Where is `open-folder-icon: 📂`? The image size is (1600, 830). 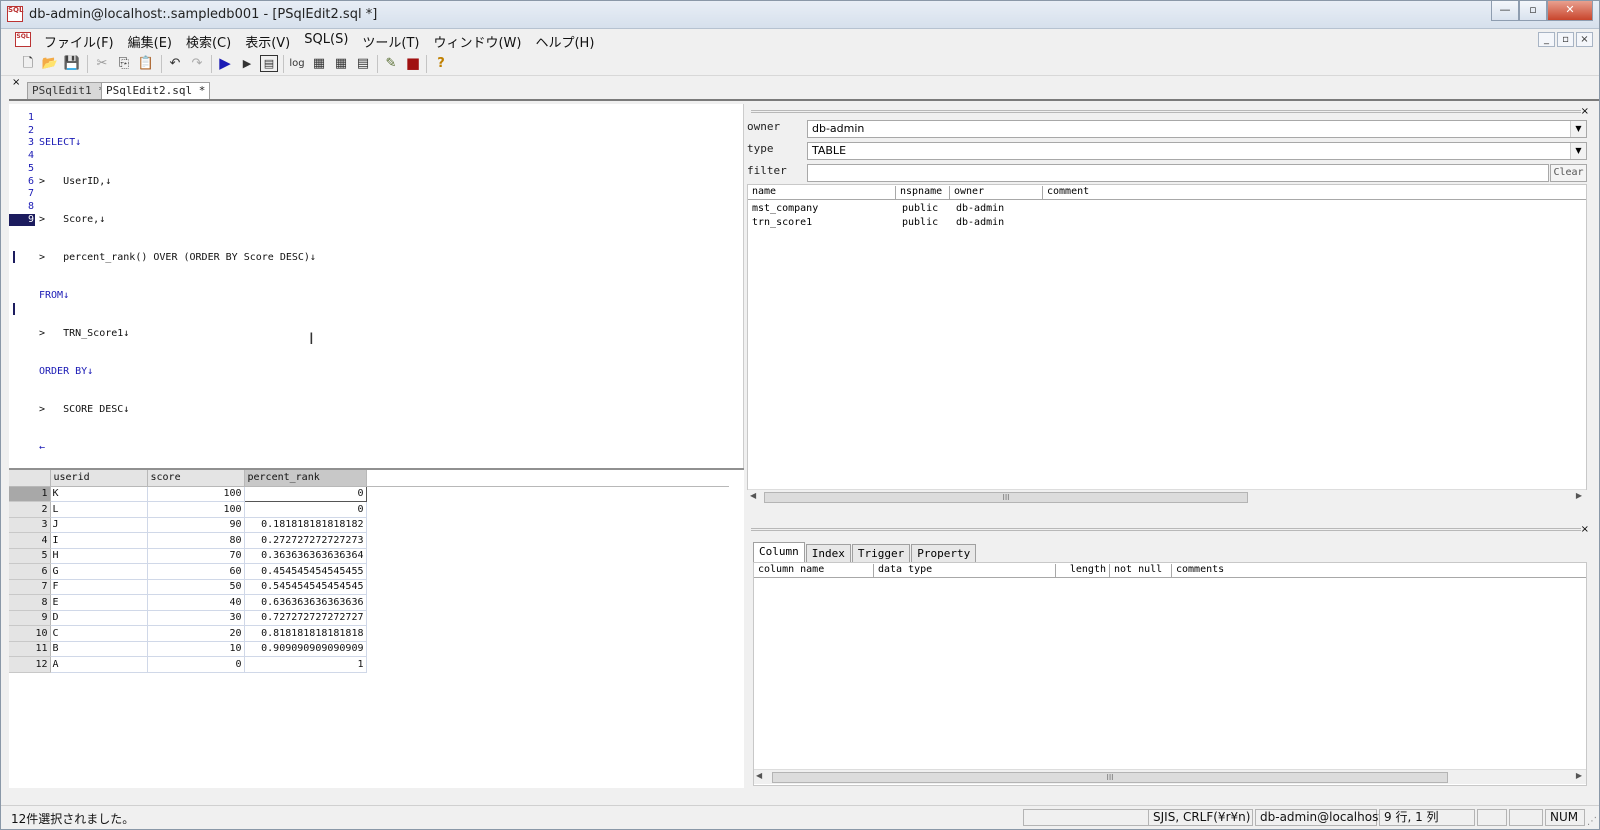 open-folder-icon: 📂 is located at coordinates (50, 63).